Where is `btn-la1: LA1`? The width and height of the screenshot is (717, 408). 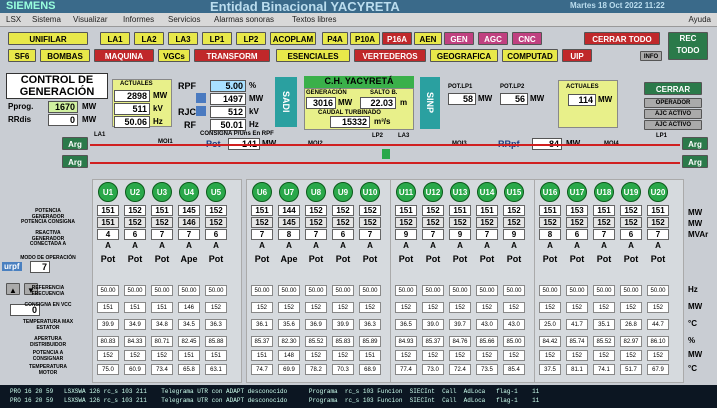 btn-la1: LA1 is located at coordinates (115, 38).